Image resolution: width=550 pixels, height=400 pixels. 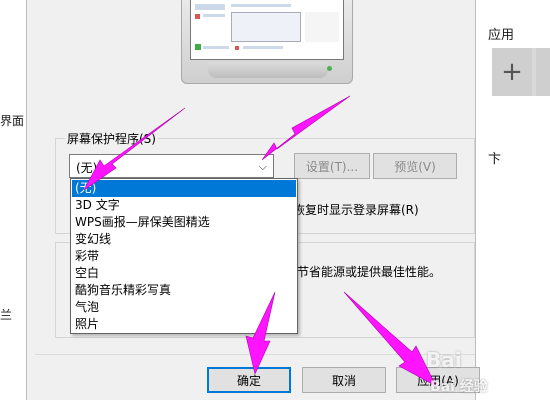 What do you see at coordinates (495, 159) in the screenshot?
I see `background-text: 卞` at bounding box center [495, 159].